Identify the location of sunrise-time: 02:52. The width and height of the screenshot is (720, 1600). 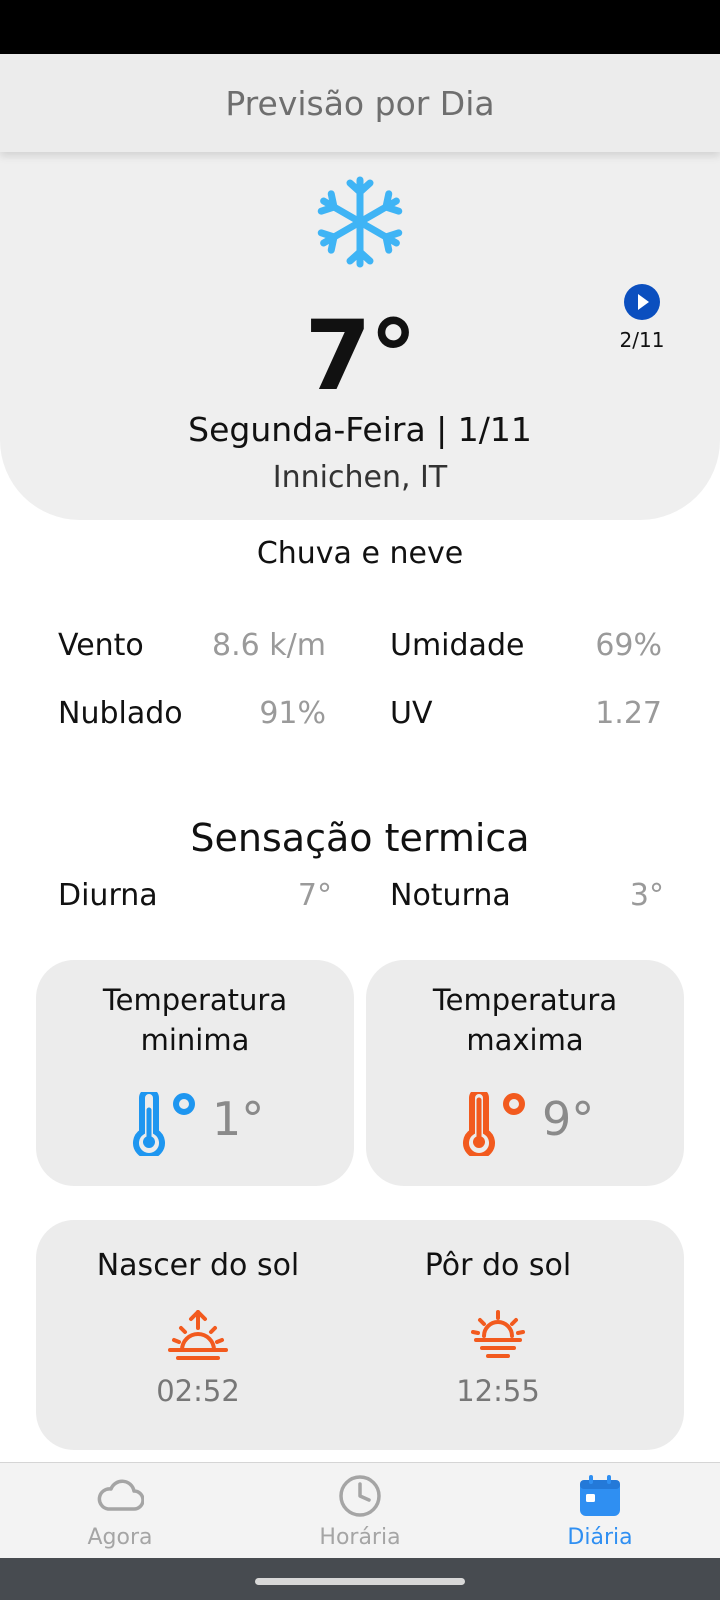
(198, 1391).